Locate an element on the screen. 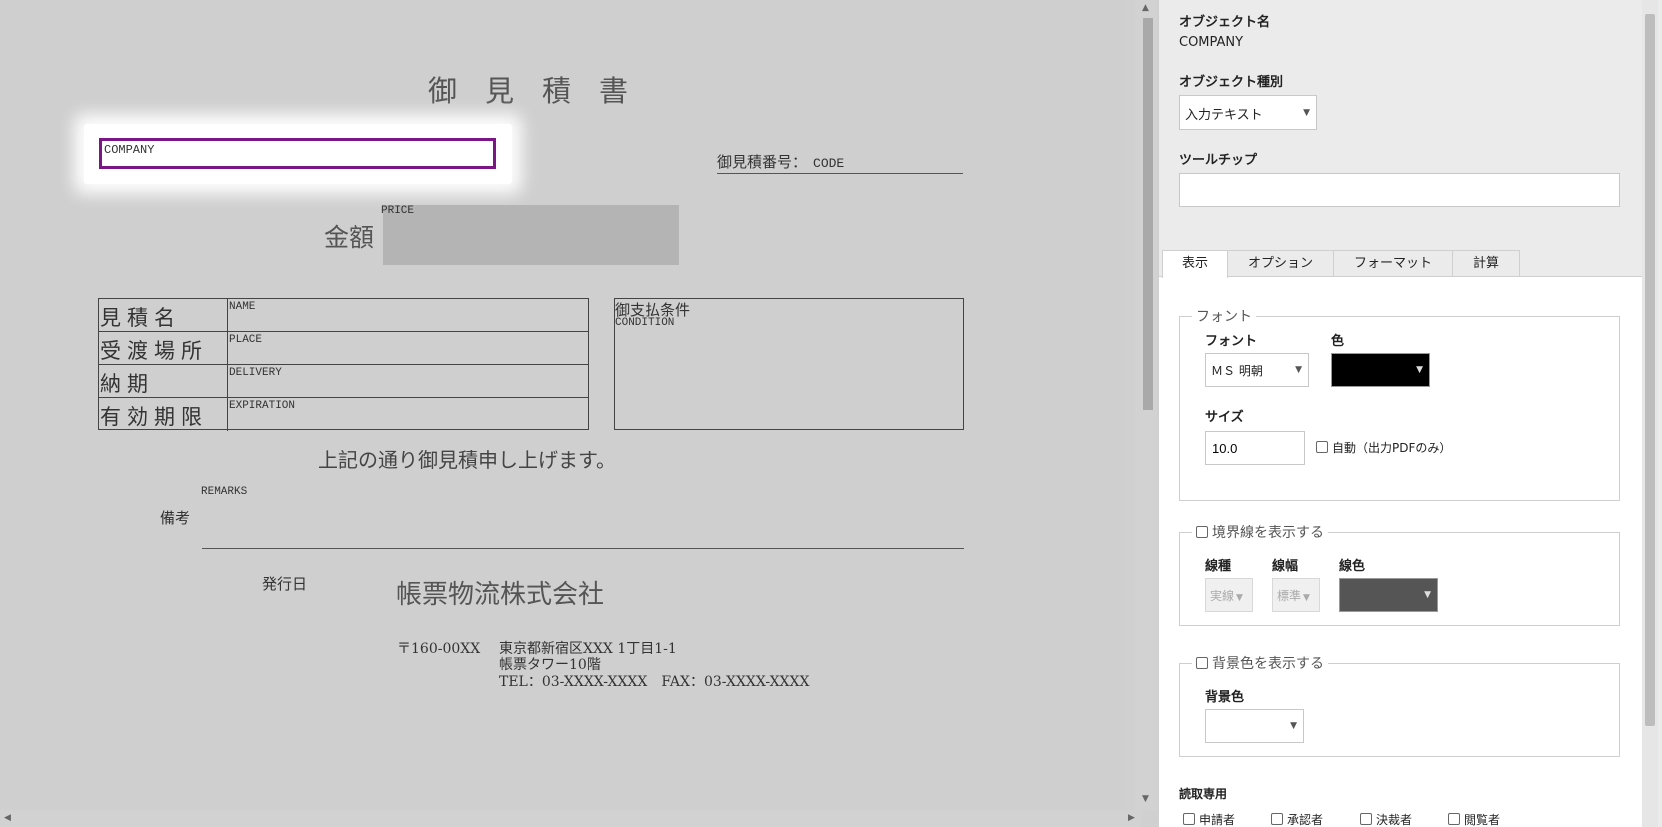 Image resolution: width=1662 pixels, height=827 pixels. role-label: 申請者 is located at coordinates (1217, 820).